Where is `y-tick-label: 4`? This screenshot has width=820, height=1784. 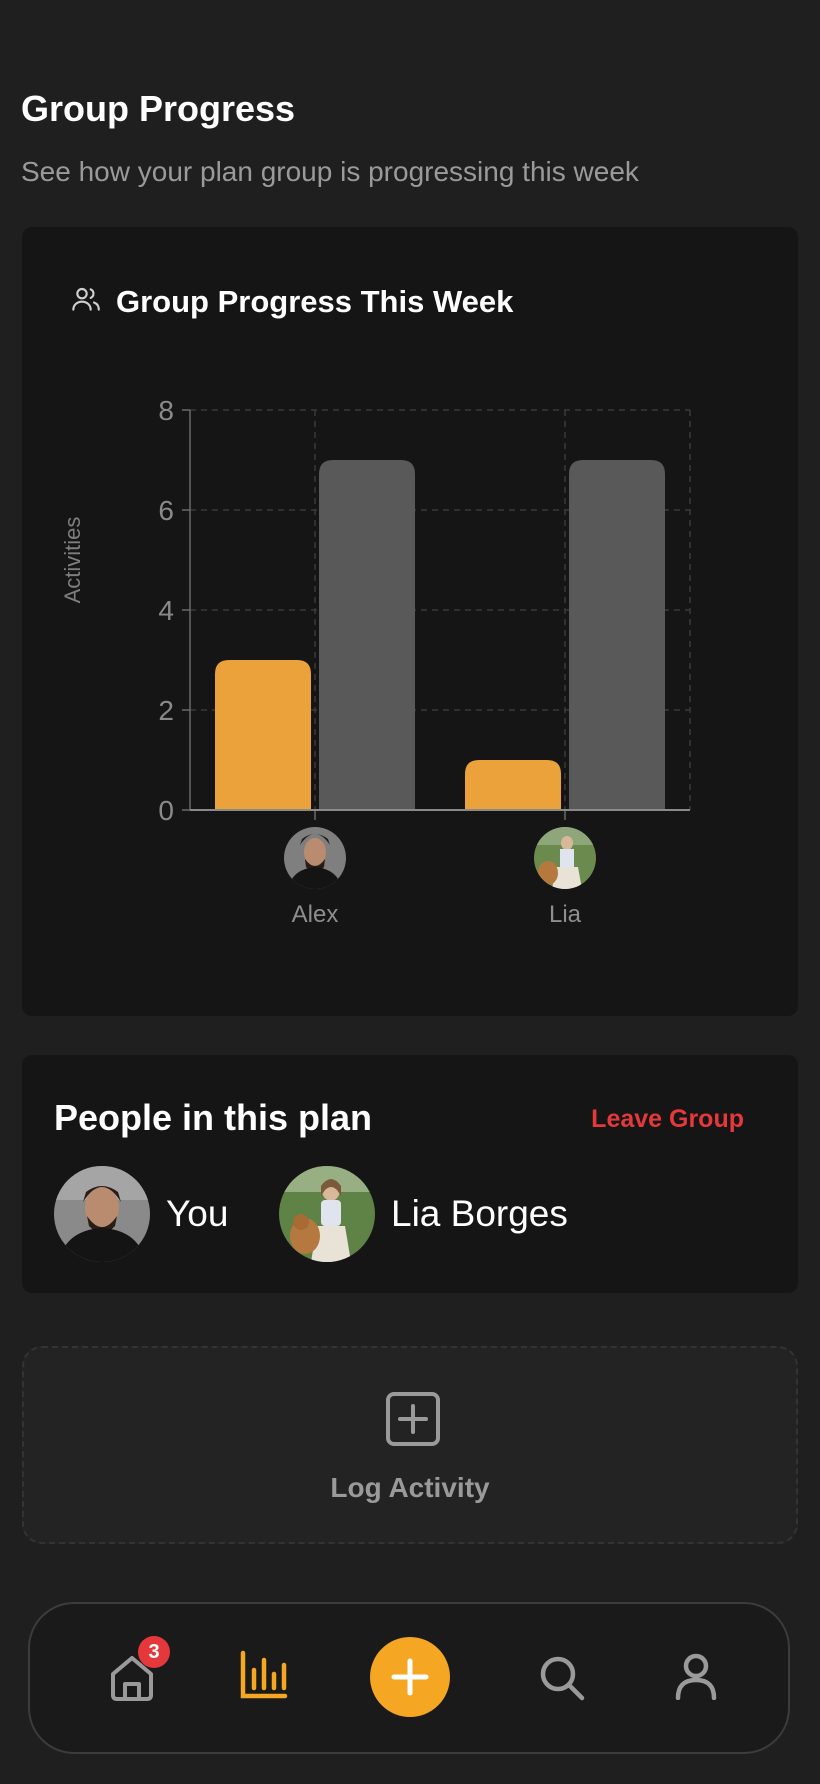 y-tick-label: 4 is located at coordinates (166, 610).